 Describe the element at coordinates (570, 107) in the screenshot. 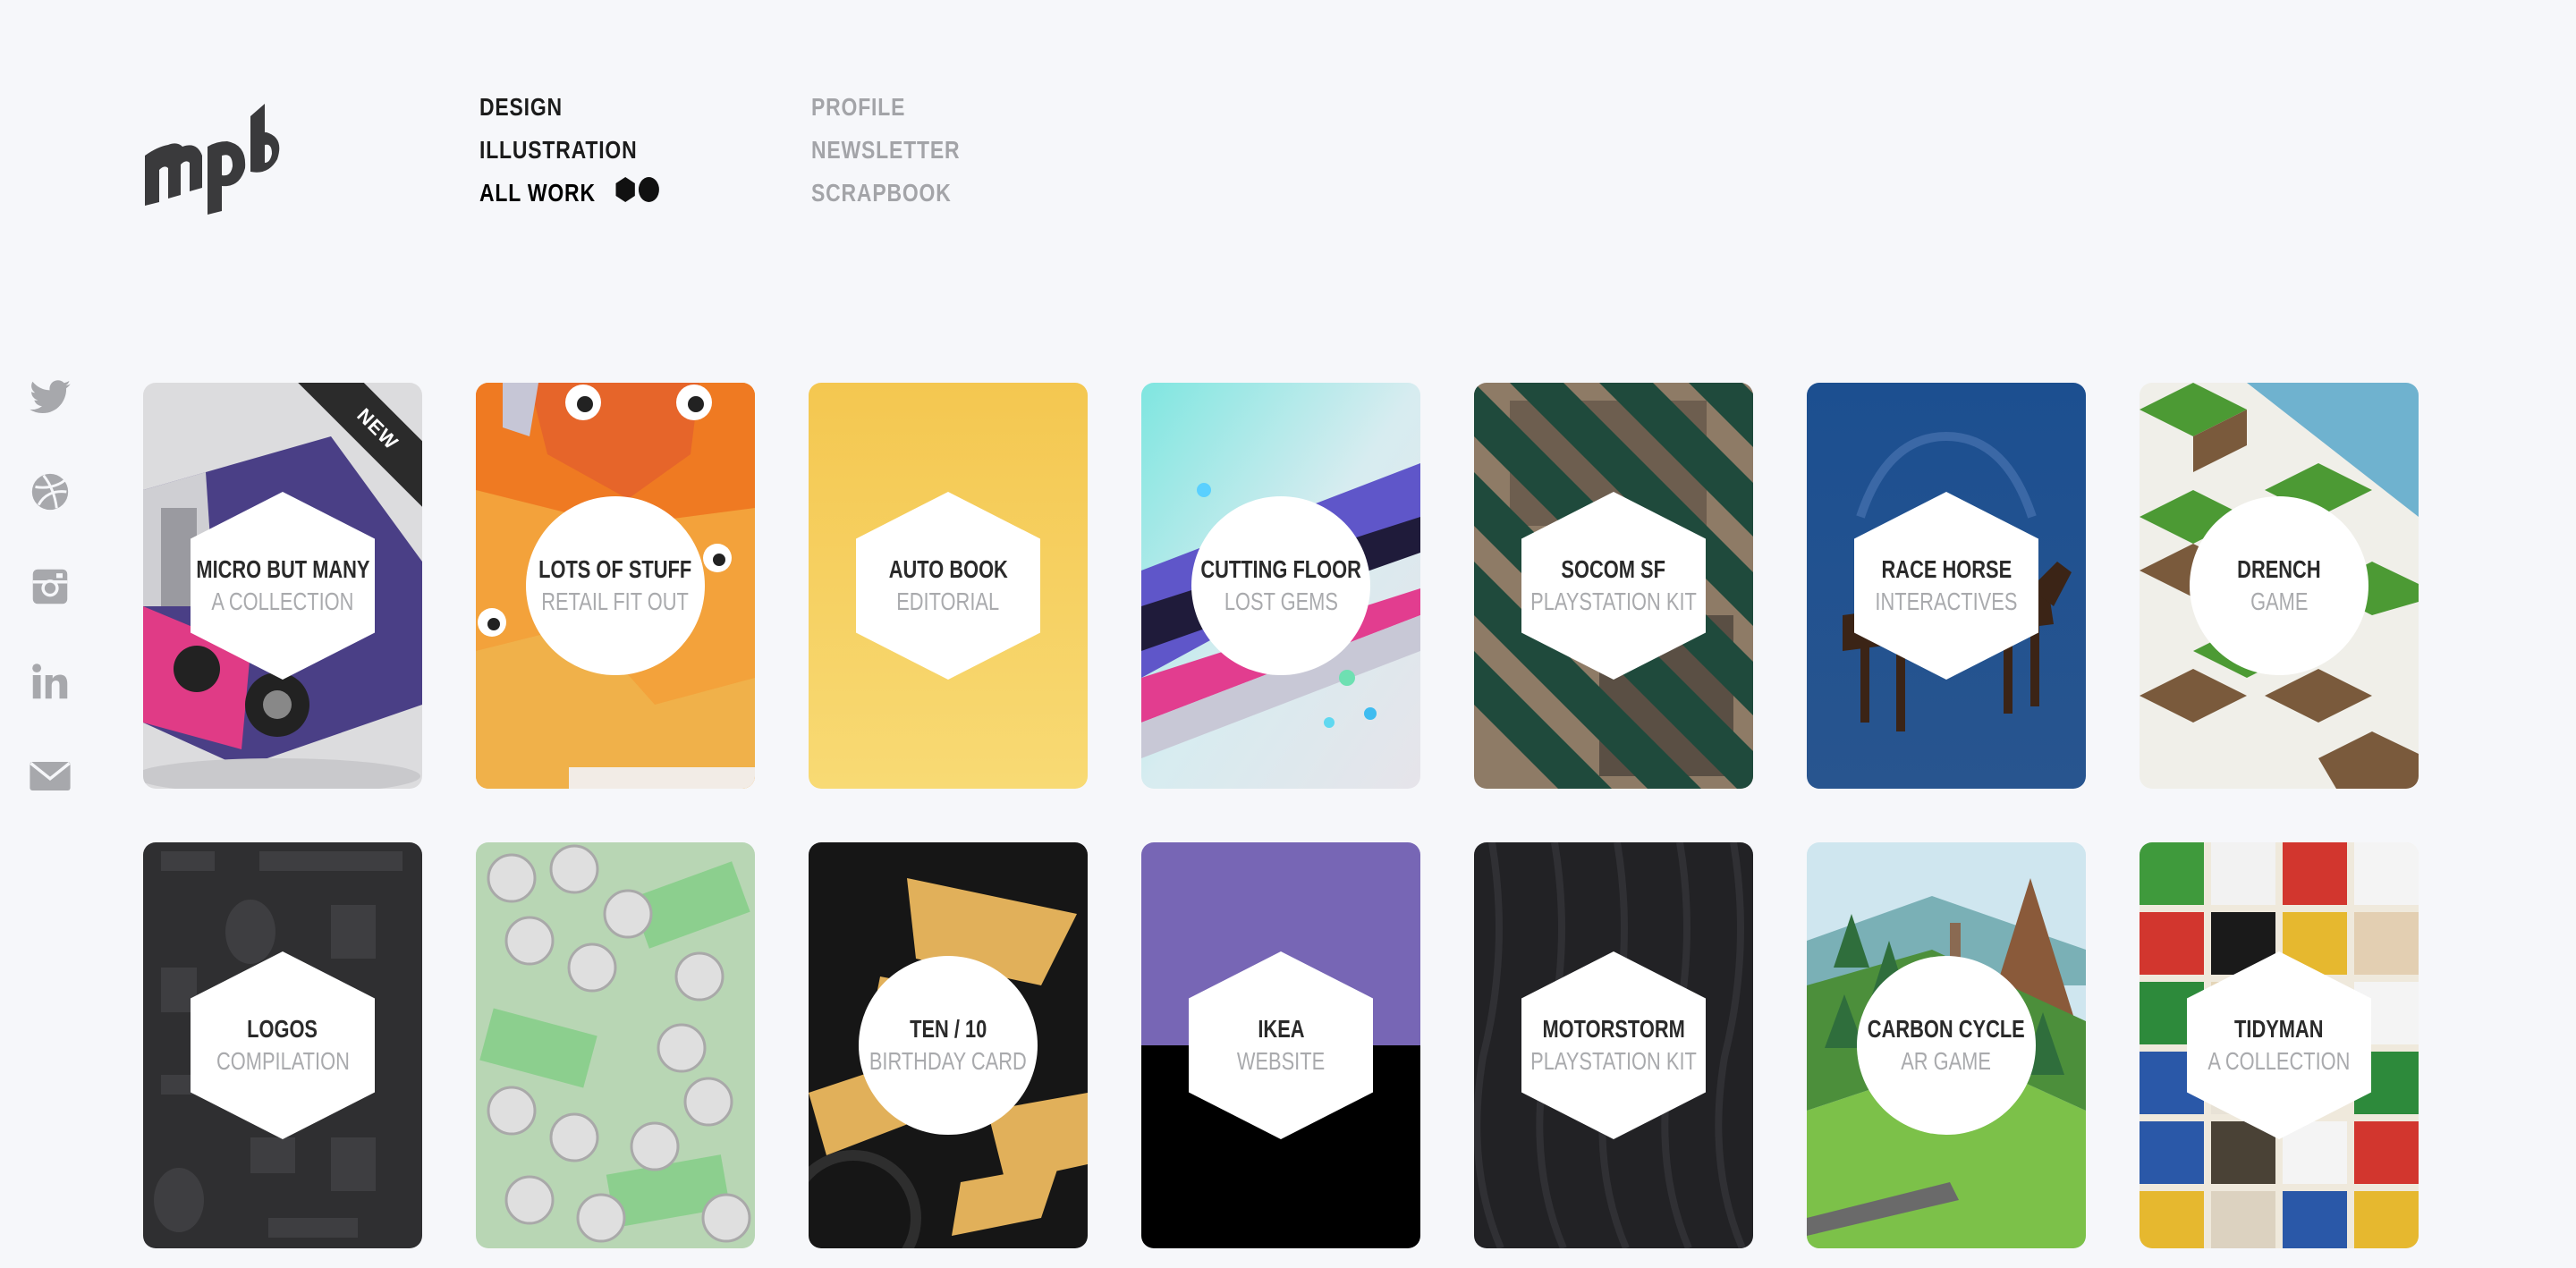

I see `nav-design: DESIGN` at that location.